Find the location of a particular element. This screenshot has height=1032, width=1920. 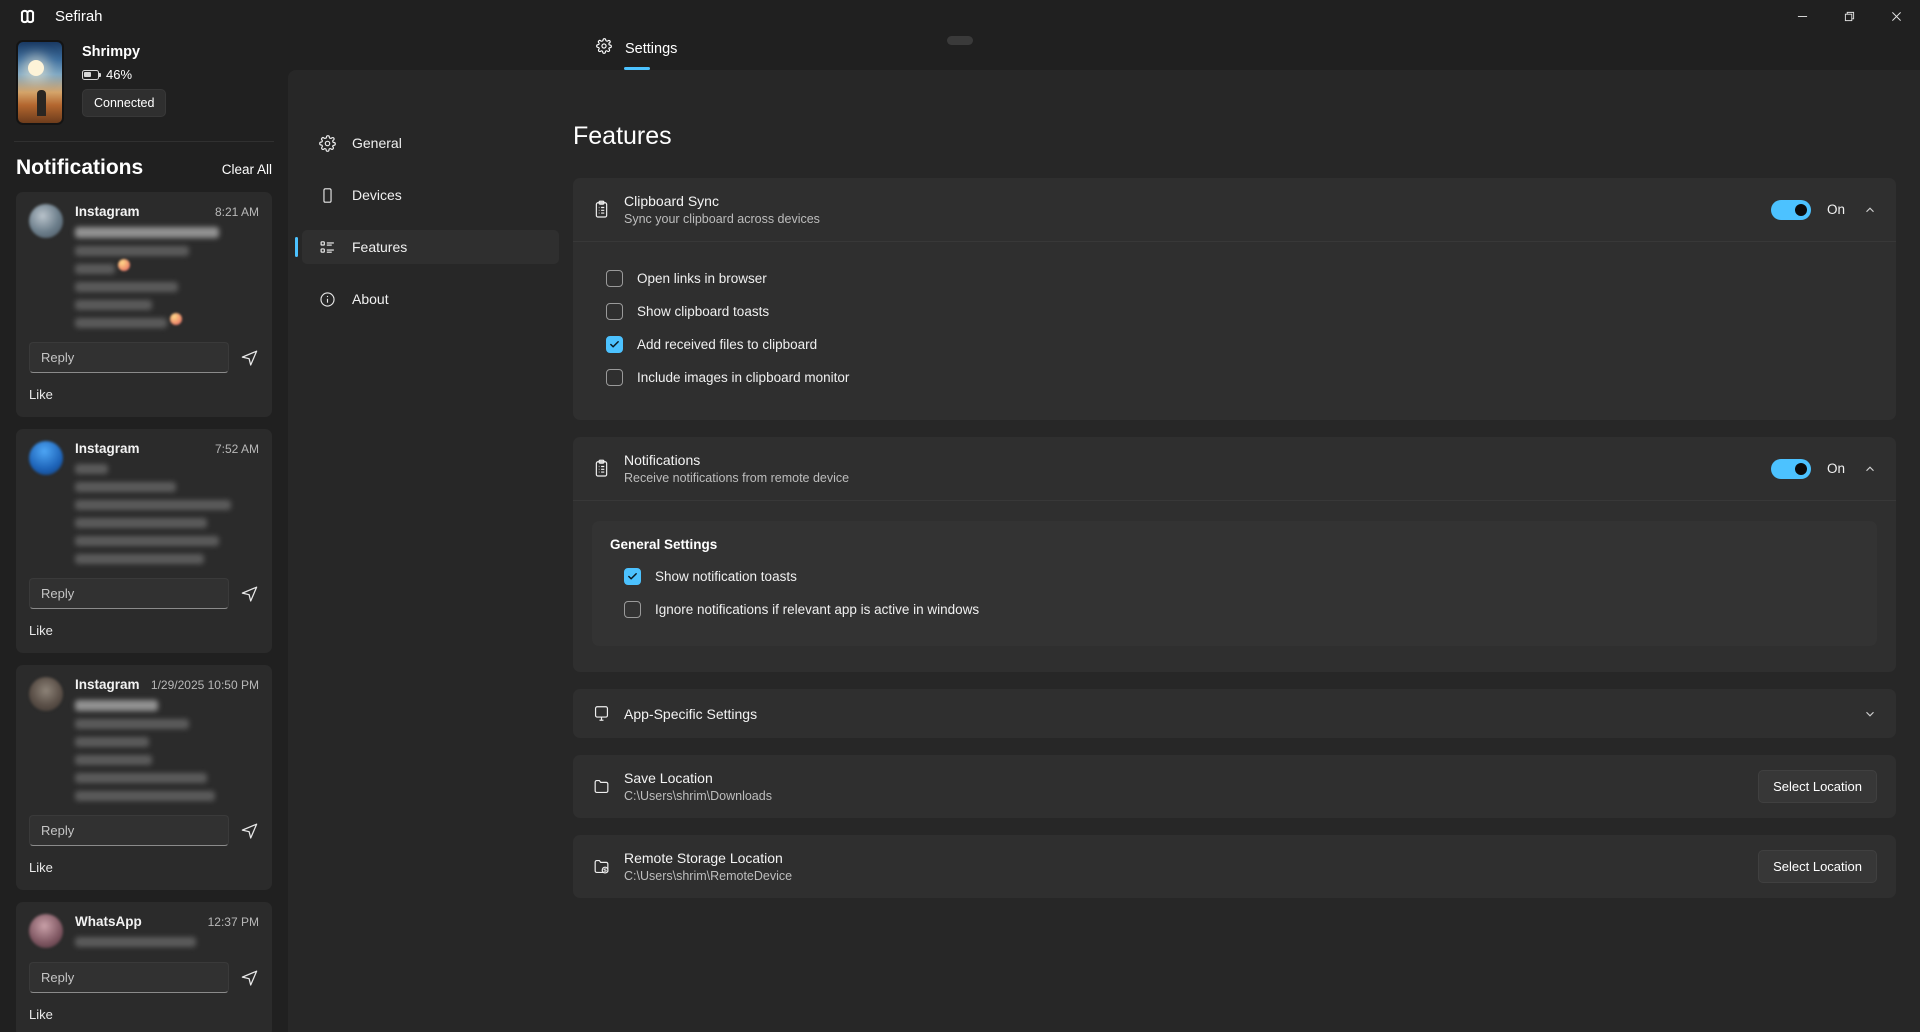

checkbox-row: Include images in clipboard monitor is located at coordinates (1234, 377).